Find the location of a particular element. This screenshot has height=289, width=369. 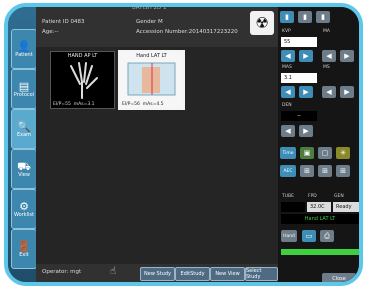

worklist-icon: ⚙ is located at coordinates (24, 206).